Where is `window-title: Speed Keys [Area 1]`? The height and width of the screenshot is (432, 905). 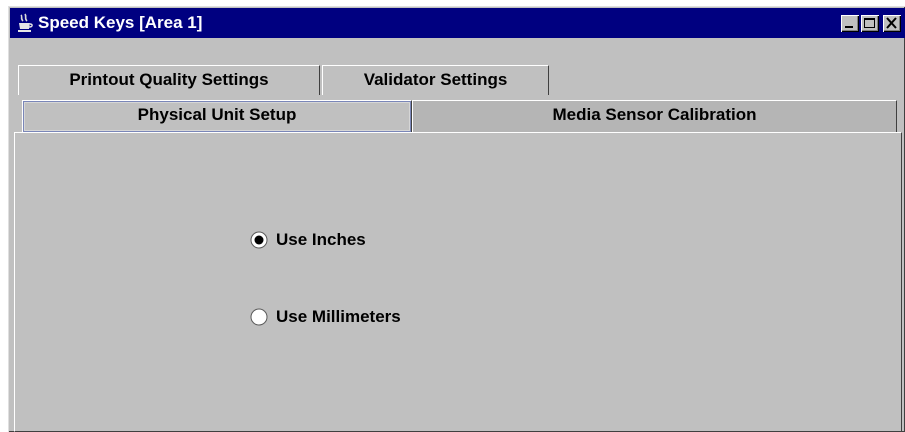
window-title: Speed Keys [Area 1] is located at coordinates (120, 22).